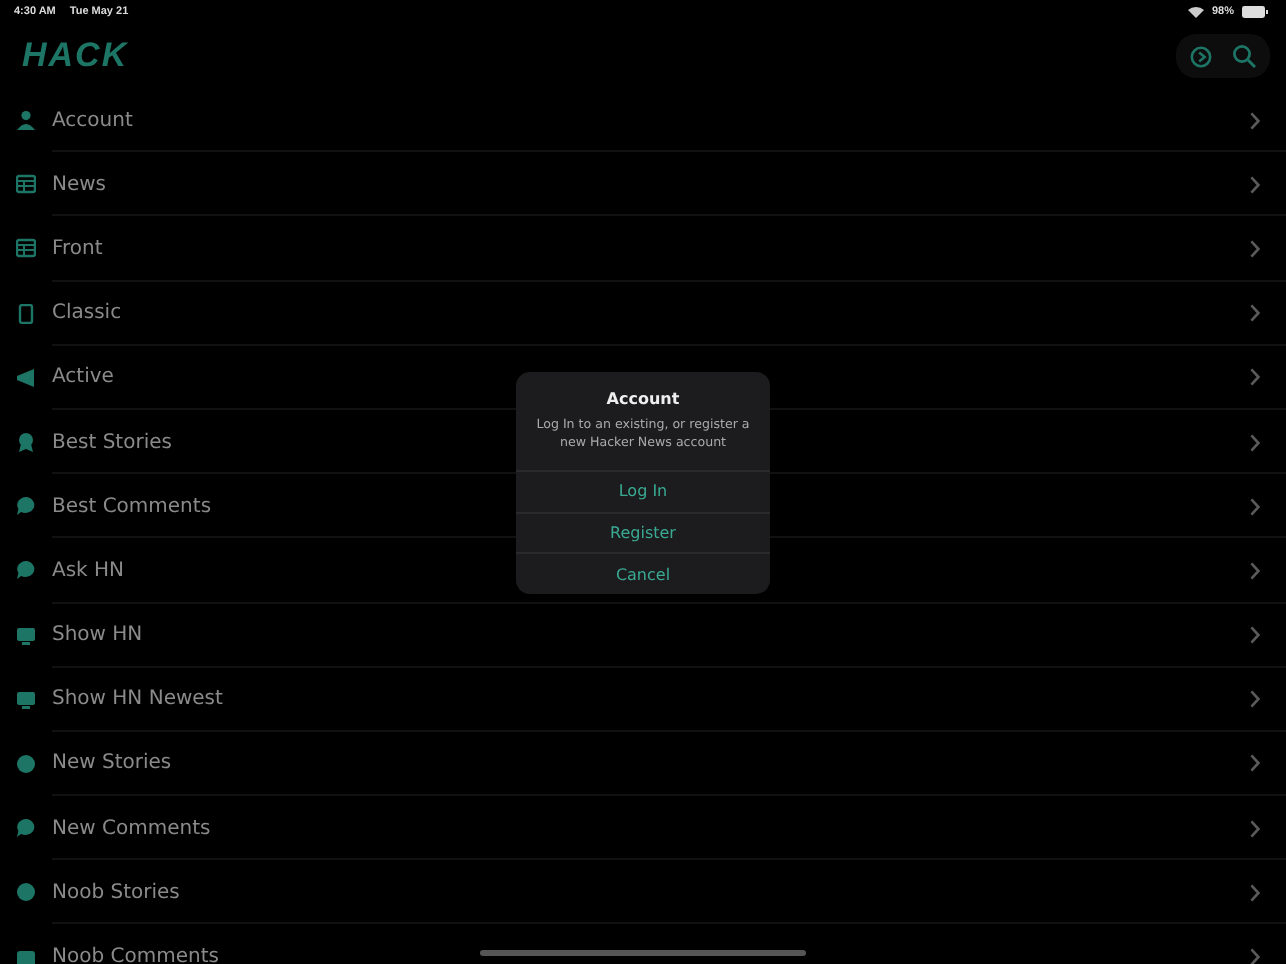 Image resolution: width=1286 pixels, height=964 pixels. Describe the element at coordinates (26, 313) in the screenshot. I see `phone-icon` at that location.